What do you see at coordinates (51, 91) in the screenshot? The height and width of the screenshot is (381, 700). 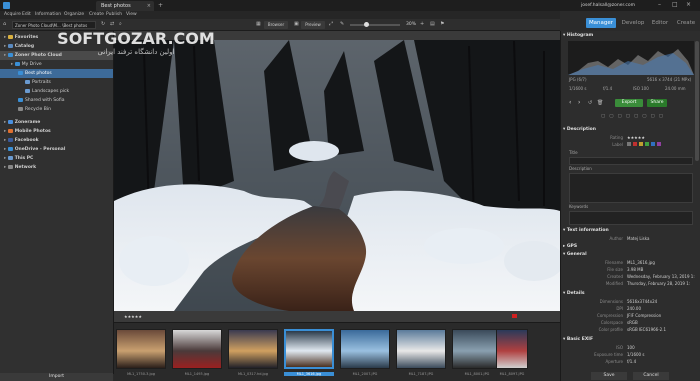 I see `sidebar-item-label: Landscapes pick` at bounding box center [51, 91].